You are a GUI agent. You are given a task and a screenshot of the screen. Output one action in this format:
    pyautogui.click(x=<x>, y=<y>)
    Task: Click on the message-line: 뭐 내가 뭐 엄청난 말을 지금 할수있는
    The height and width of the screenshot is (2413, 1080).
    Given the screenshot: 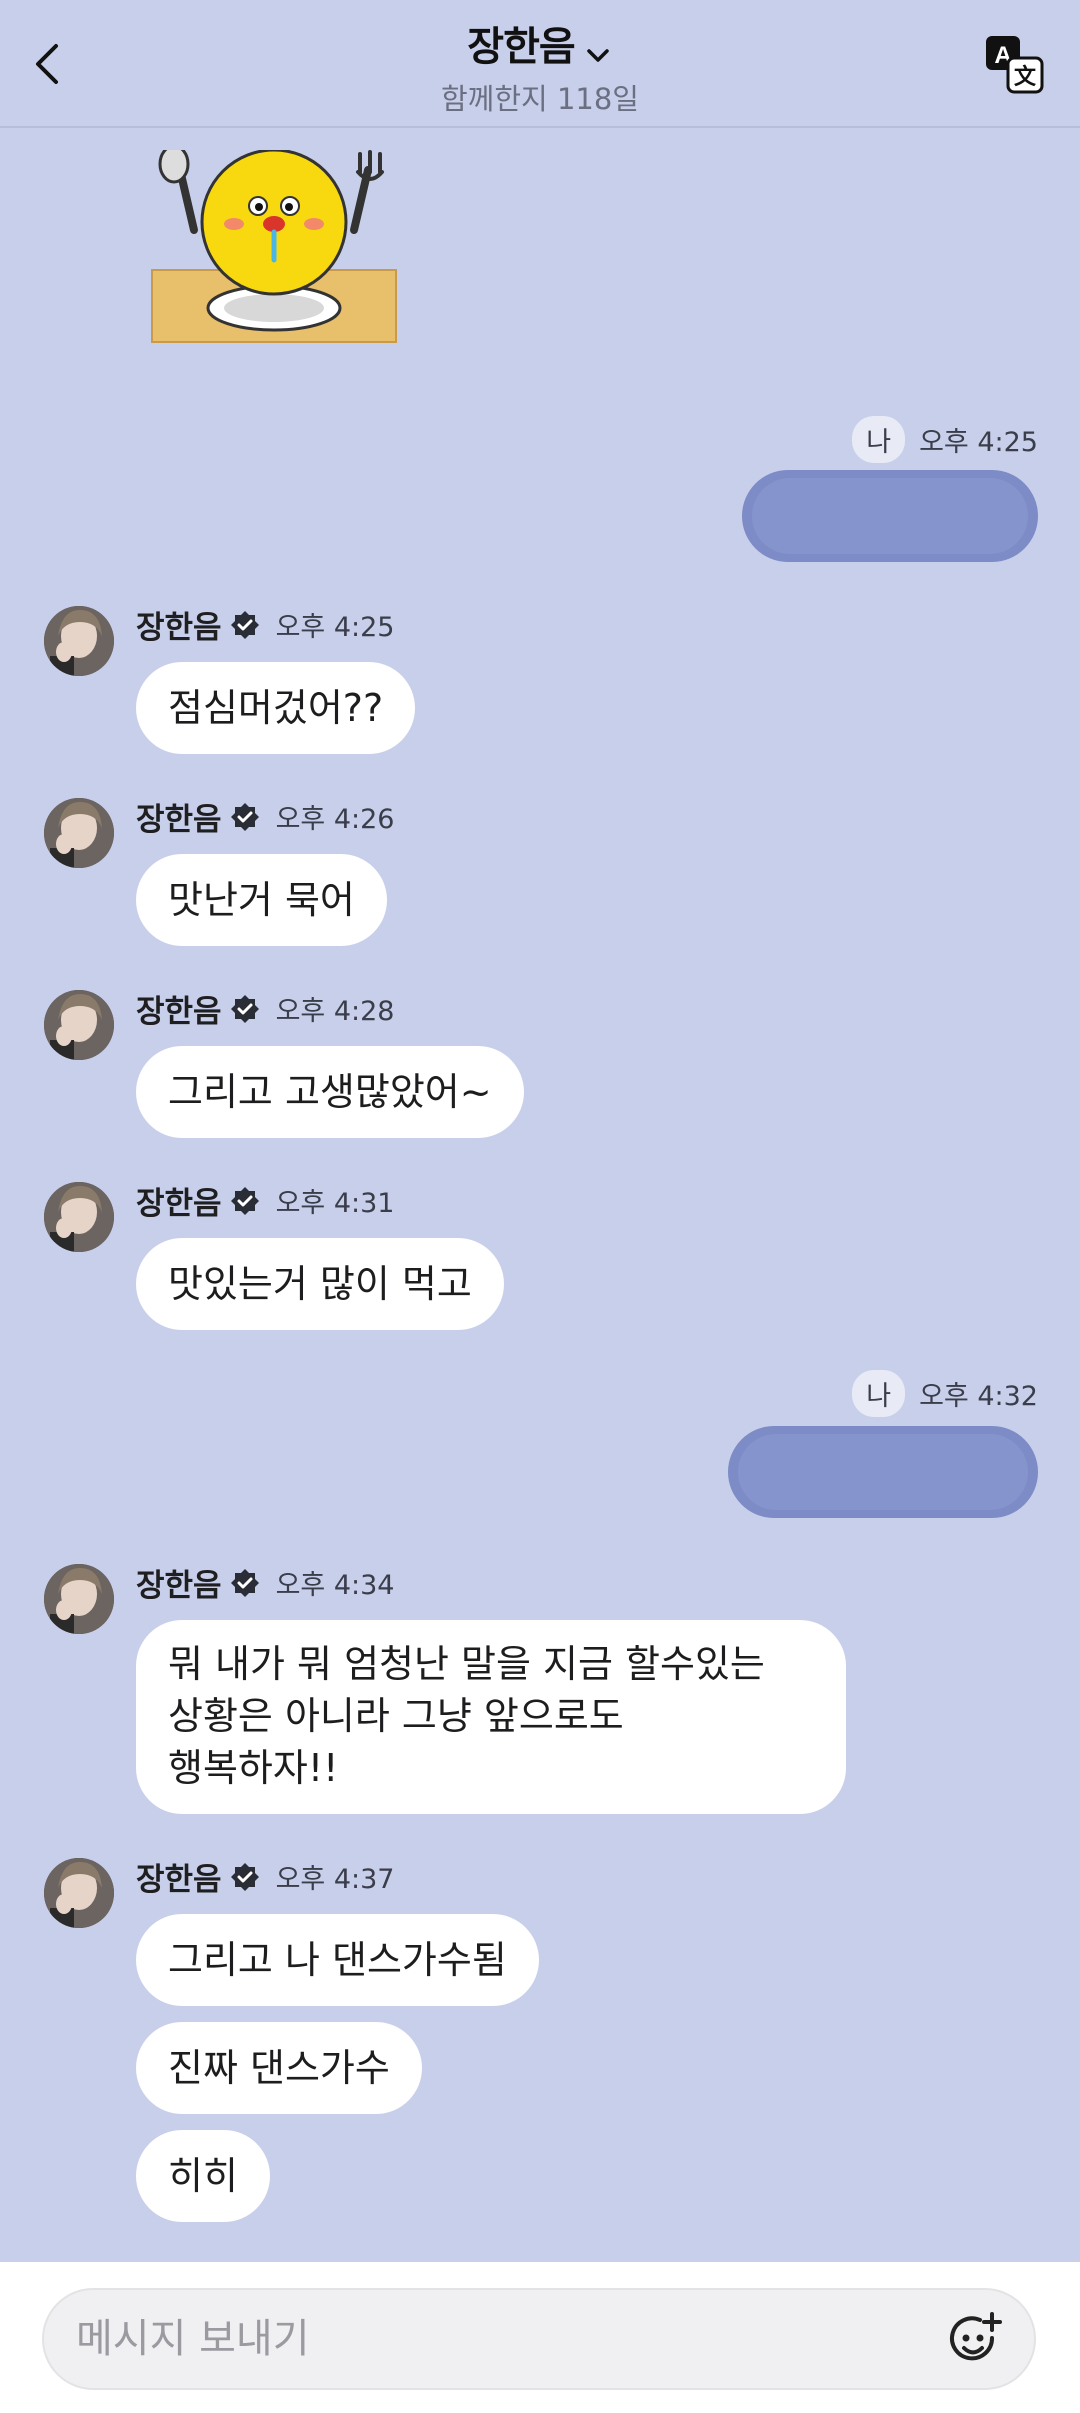 What is the action you would take?
    pyautogui.click(x=466, y=1664)
    